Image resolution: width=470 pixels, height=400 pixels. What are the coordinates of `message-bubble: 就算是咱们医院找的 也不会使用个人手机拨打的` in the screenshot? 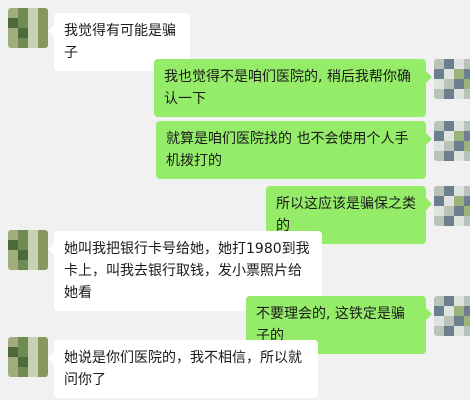 It's located at (294, 150).